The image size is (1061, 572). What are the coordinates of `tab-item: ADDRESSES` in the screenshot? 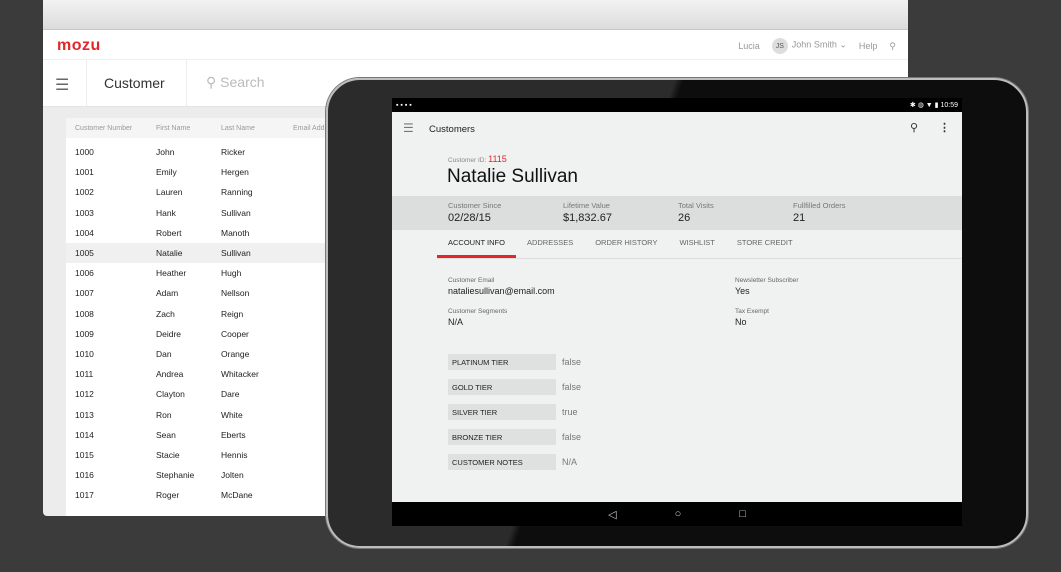 It's located at (550, 245).